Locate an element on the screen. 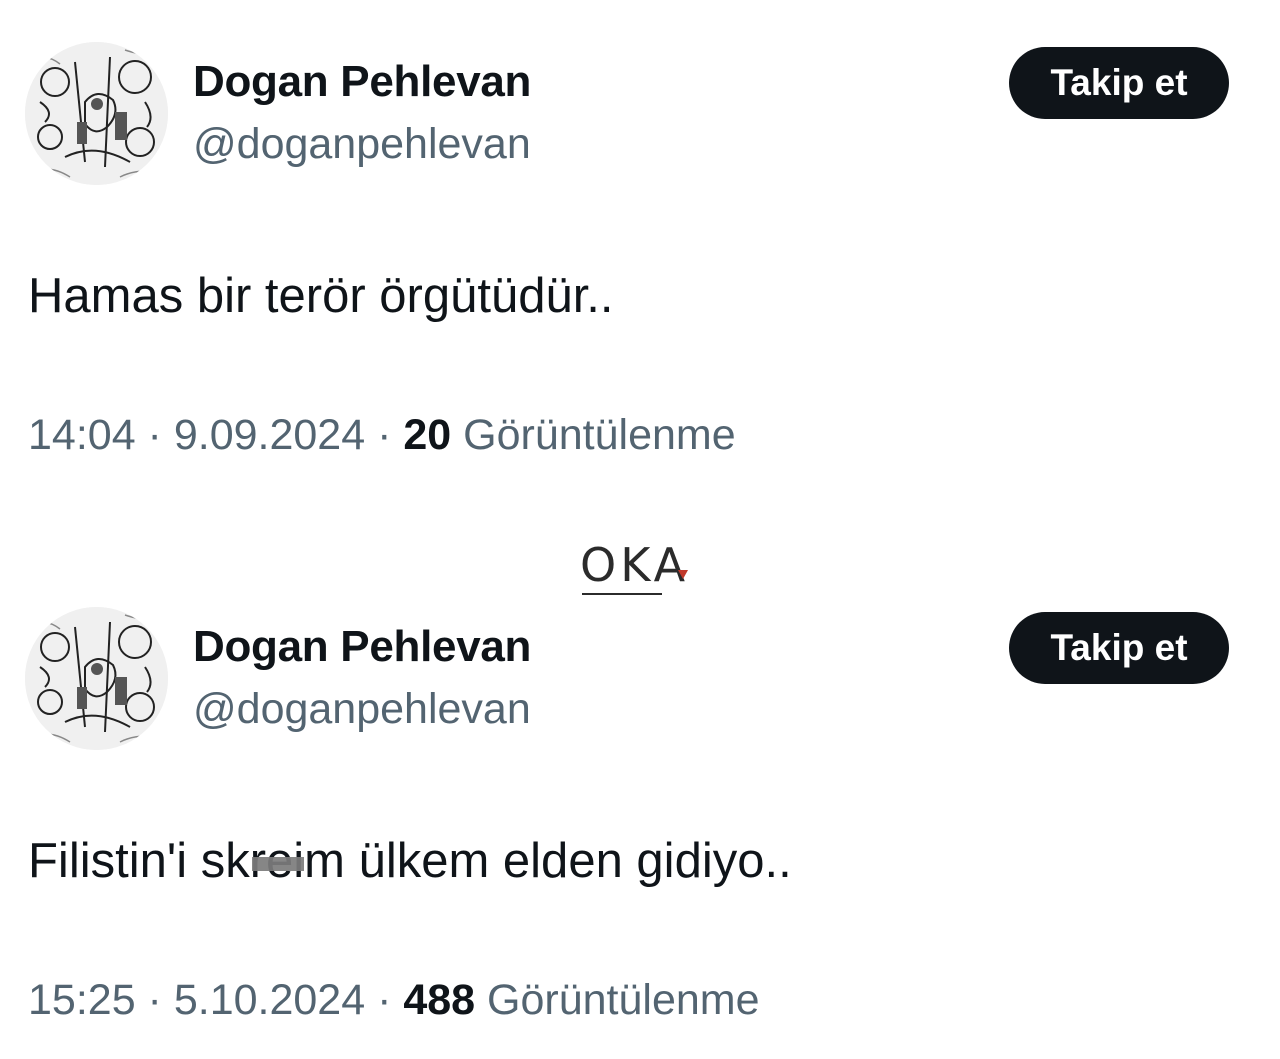  tweet-meta: 15:25 · 5.10.2024 · 488 Görüntülenme is located at coordinates (394, 1000).